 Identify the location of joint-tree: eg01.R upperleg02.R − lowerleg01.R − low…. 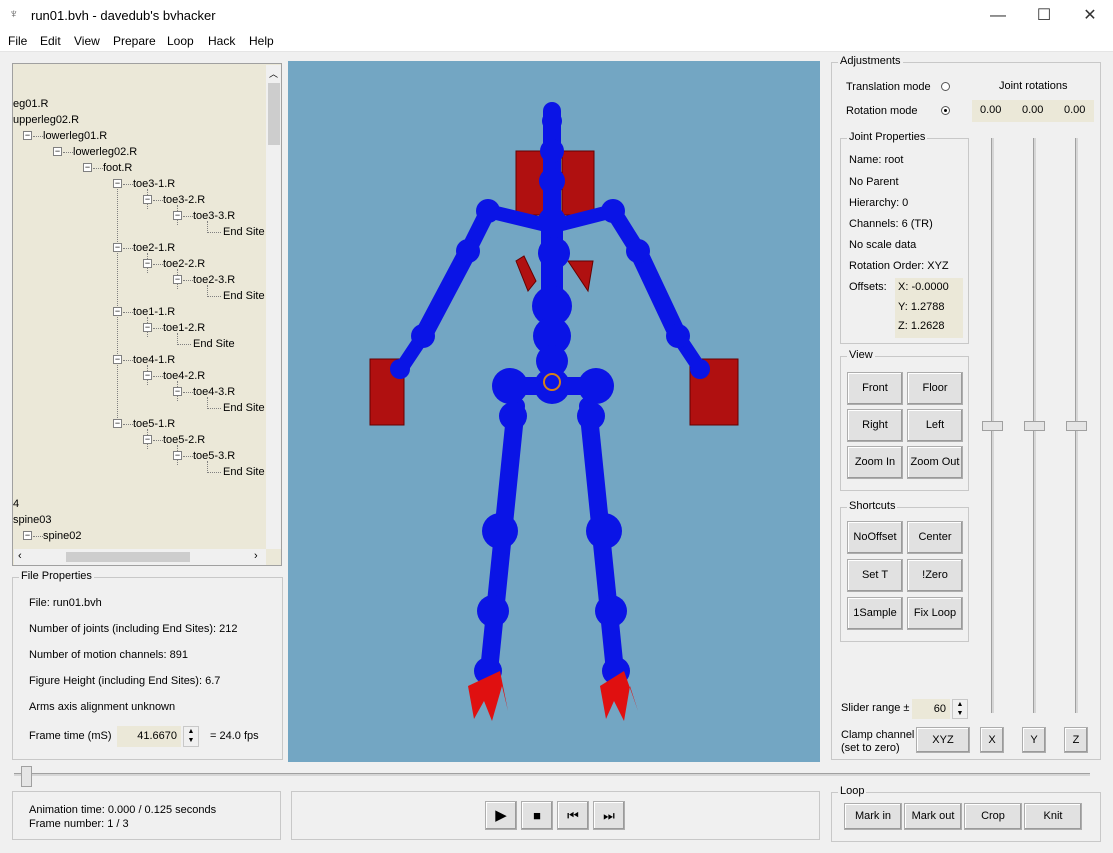
(147, 314).